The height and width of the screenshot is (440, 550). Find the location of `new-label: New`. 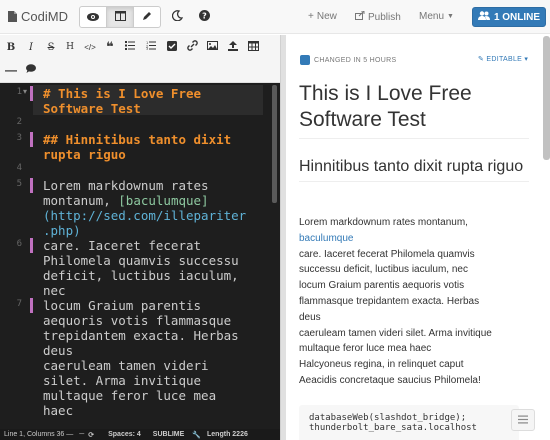

new-label: New is located at coordinates (326, 16).